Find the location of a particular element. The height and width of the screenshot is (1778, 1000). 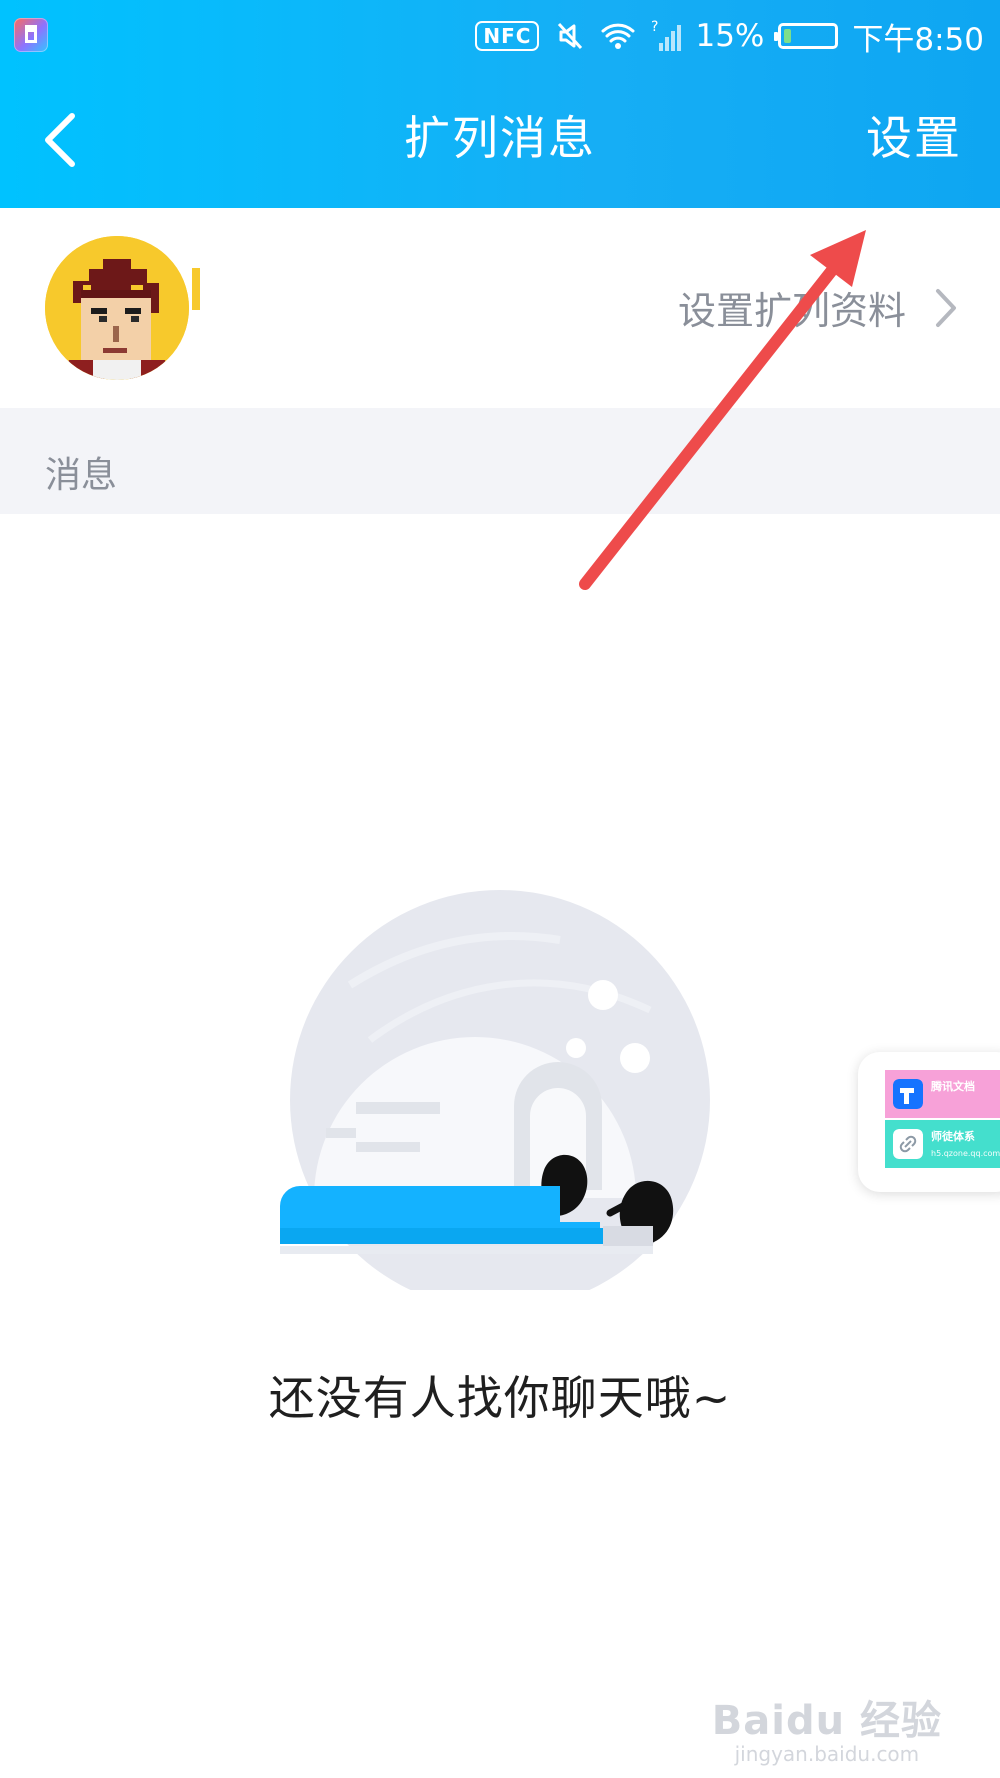

page-title: 扩列消息 is located at coordinates (500, 138).